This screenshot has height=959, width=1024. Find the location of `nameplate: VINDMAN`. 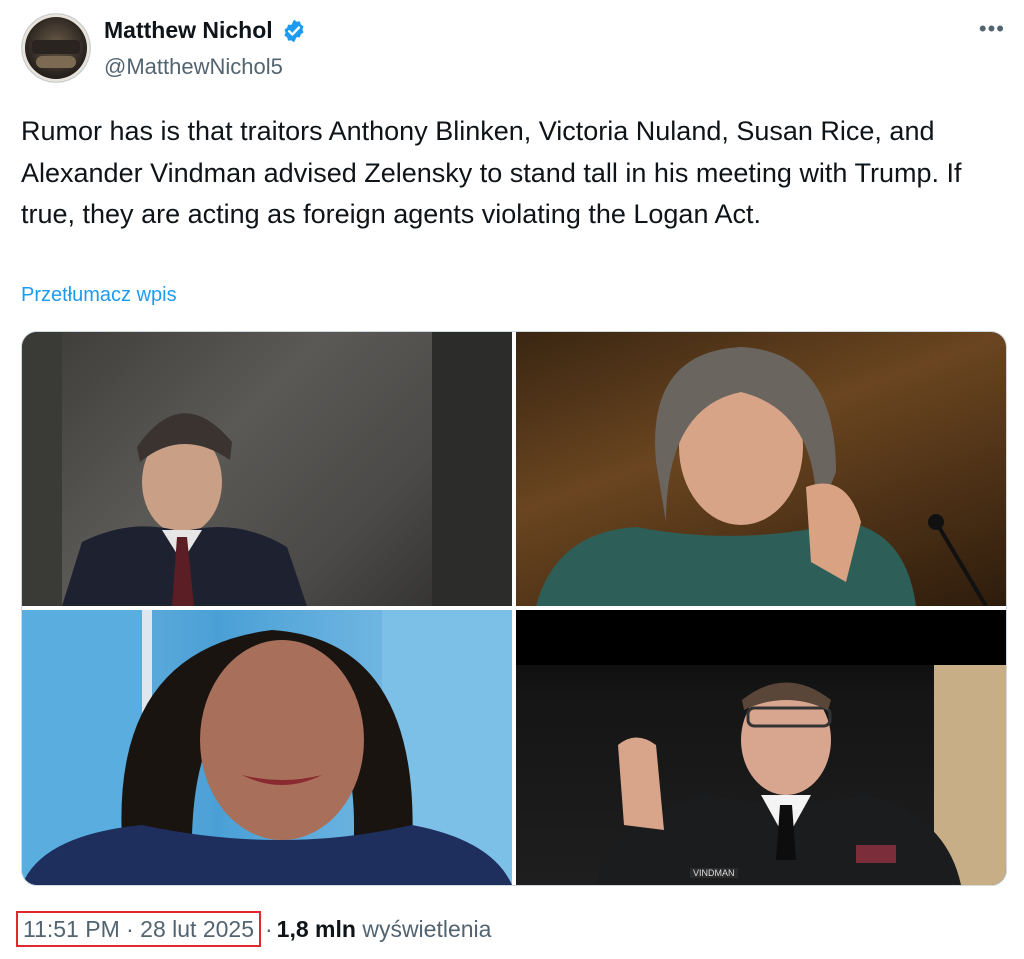

nameplate: VINDMAN is located at coordinates (714, 873).